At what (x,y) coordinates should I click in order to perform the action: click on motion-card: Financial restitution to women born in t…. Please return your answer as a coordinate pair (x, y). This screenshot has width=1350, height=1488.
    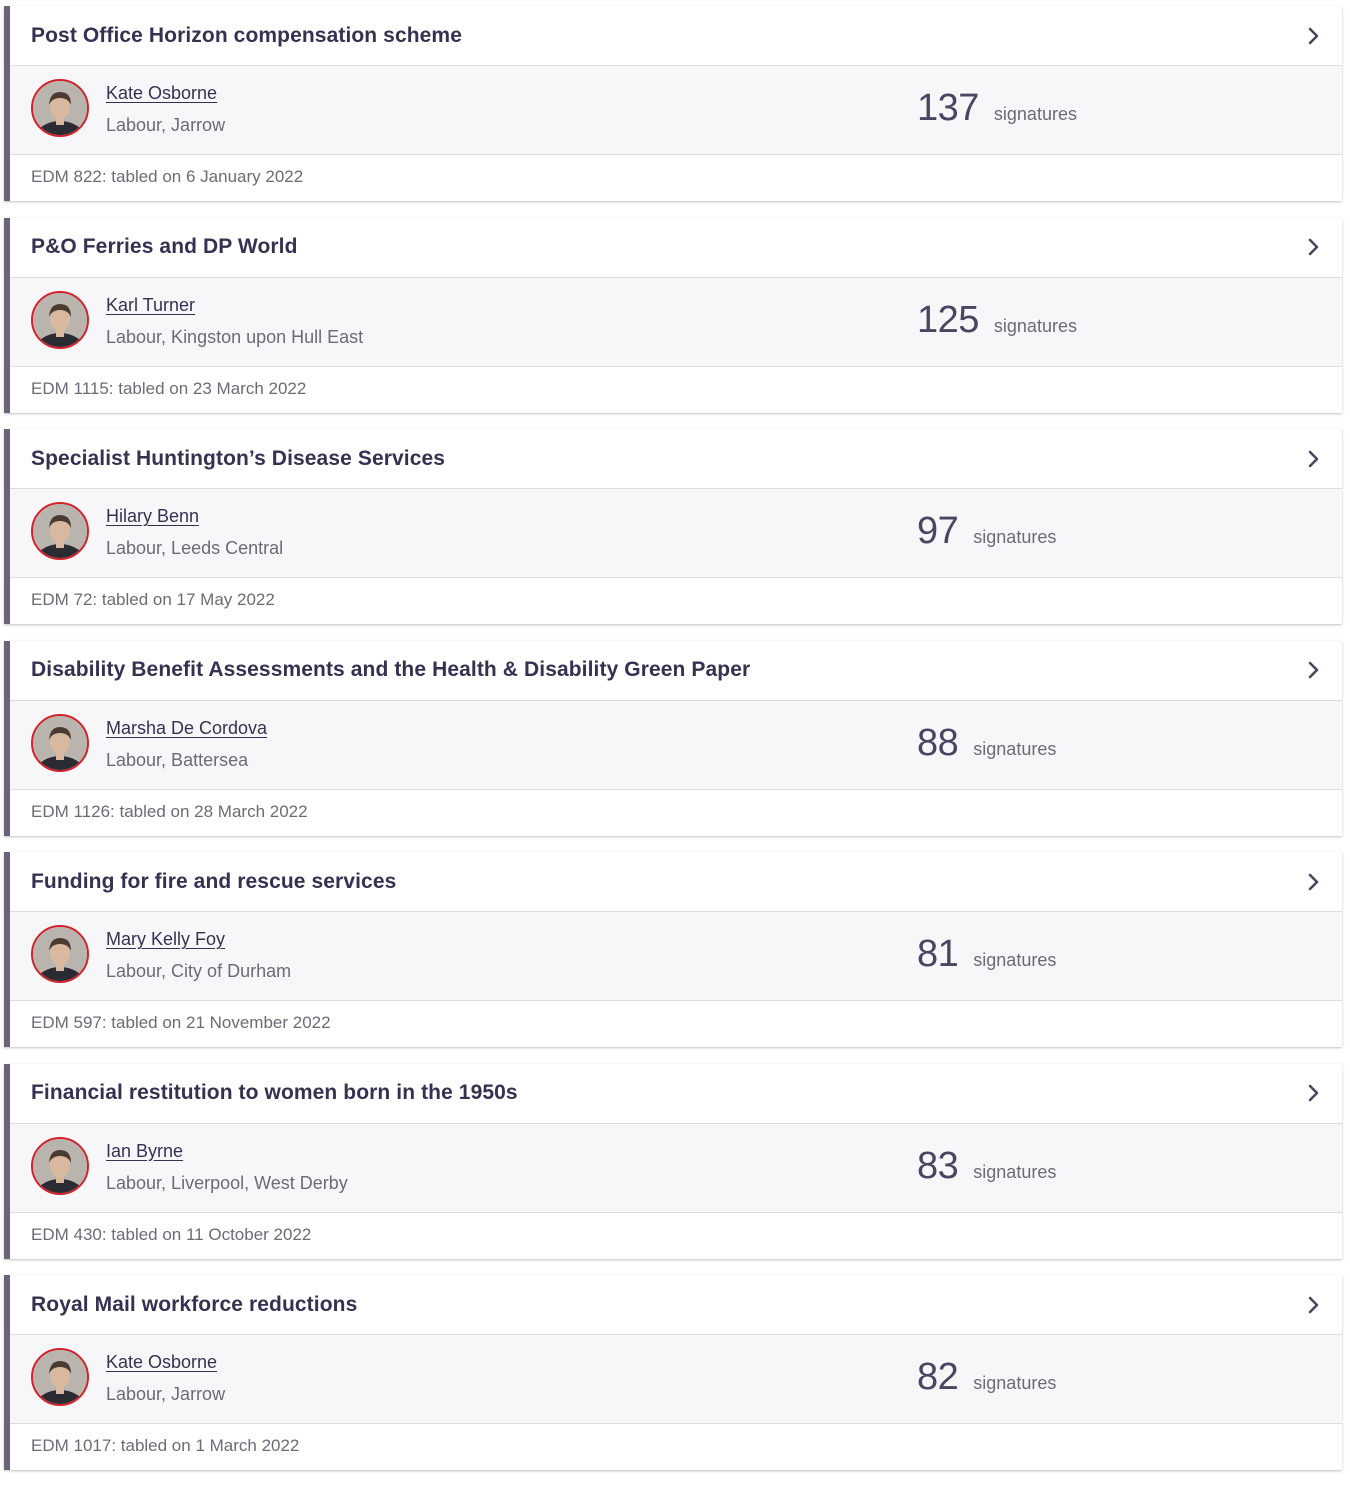
    Looking at the image, I should click on (673, 1161).